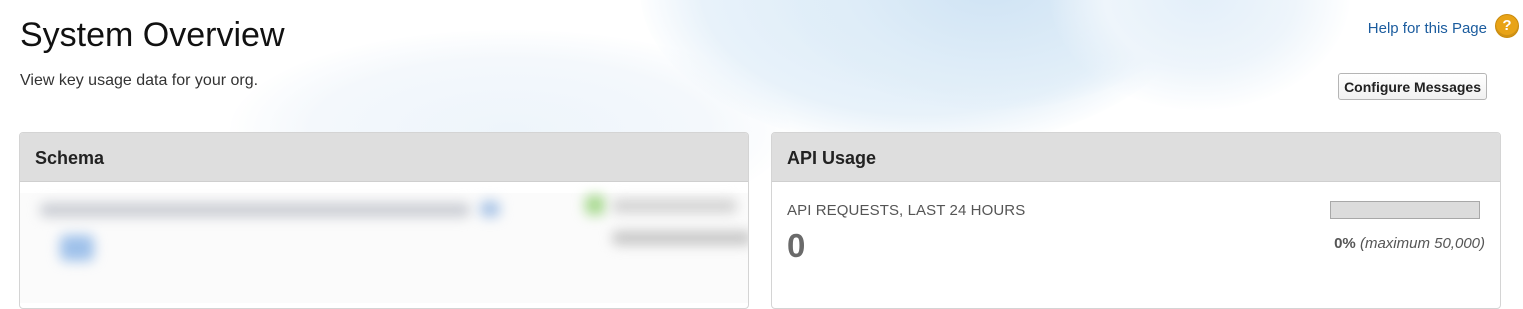  What do you see at coordinates (1507, 26) in the screenshot?
I see `question-icon: ?` at bounding box center [1507, 26].